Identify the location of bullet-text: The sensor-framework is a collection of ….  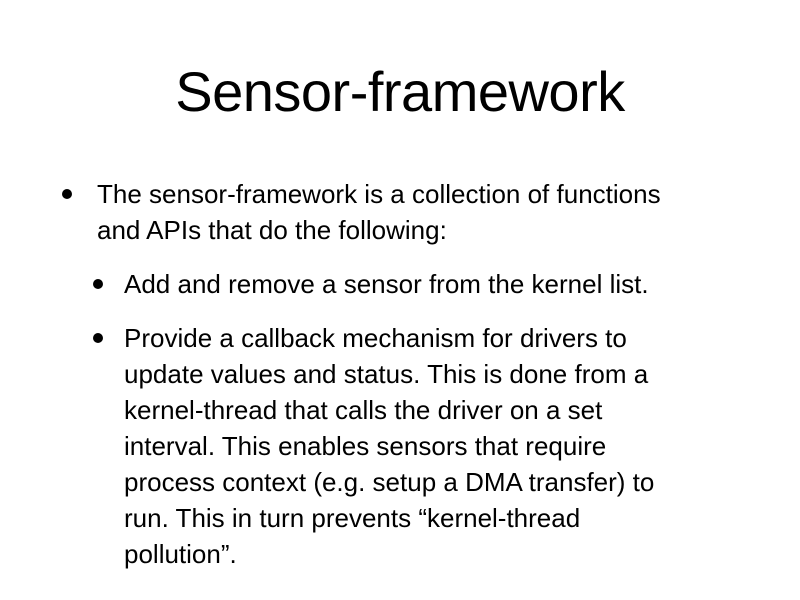
(379, 212).